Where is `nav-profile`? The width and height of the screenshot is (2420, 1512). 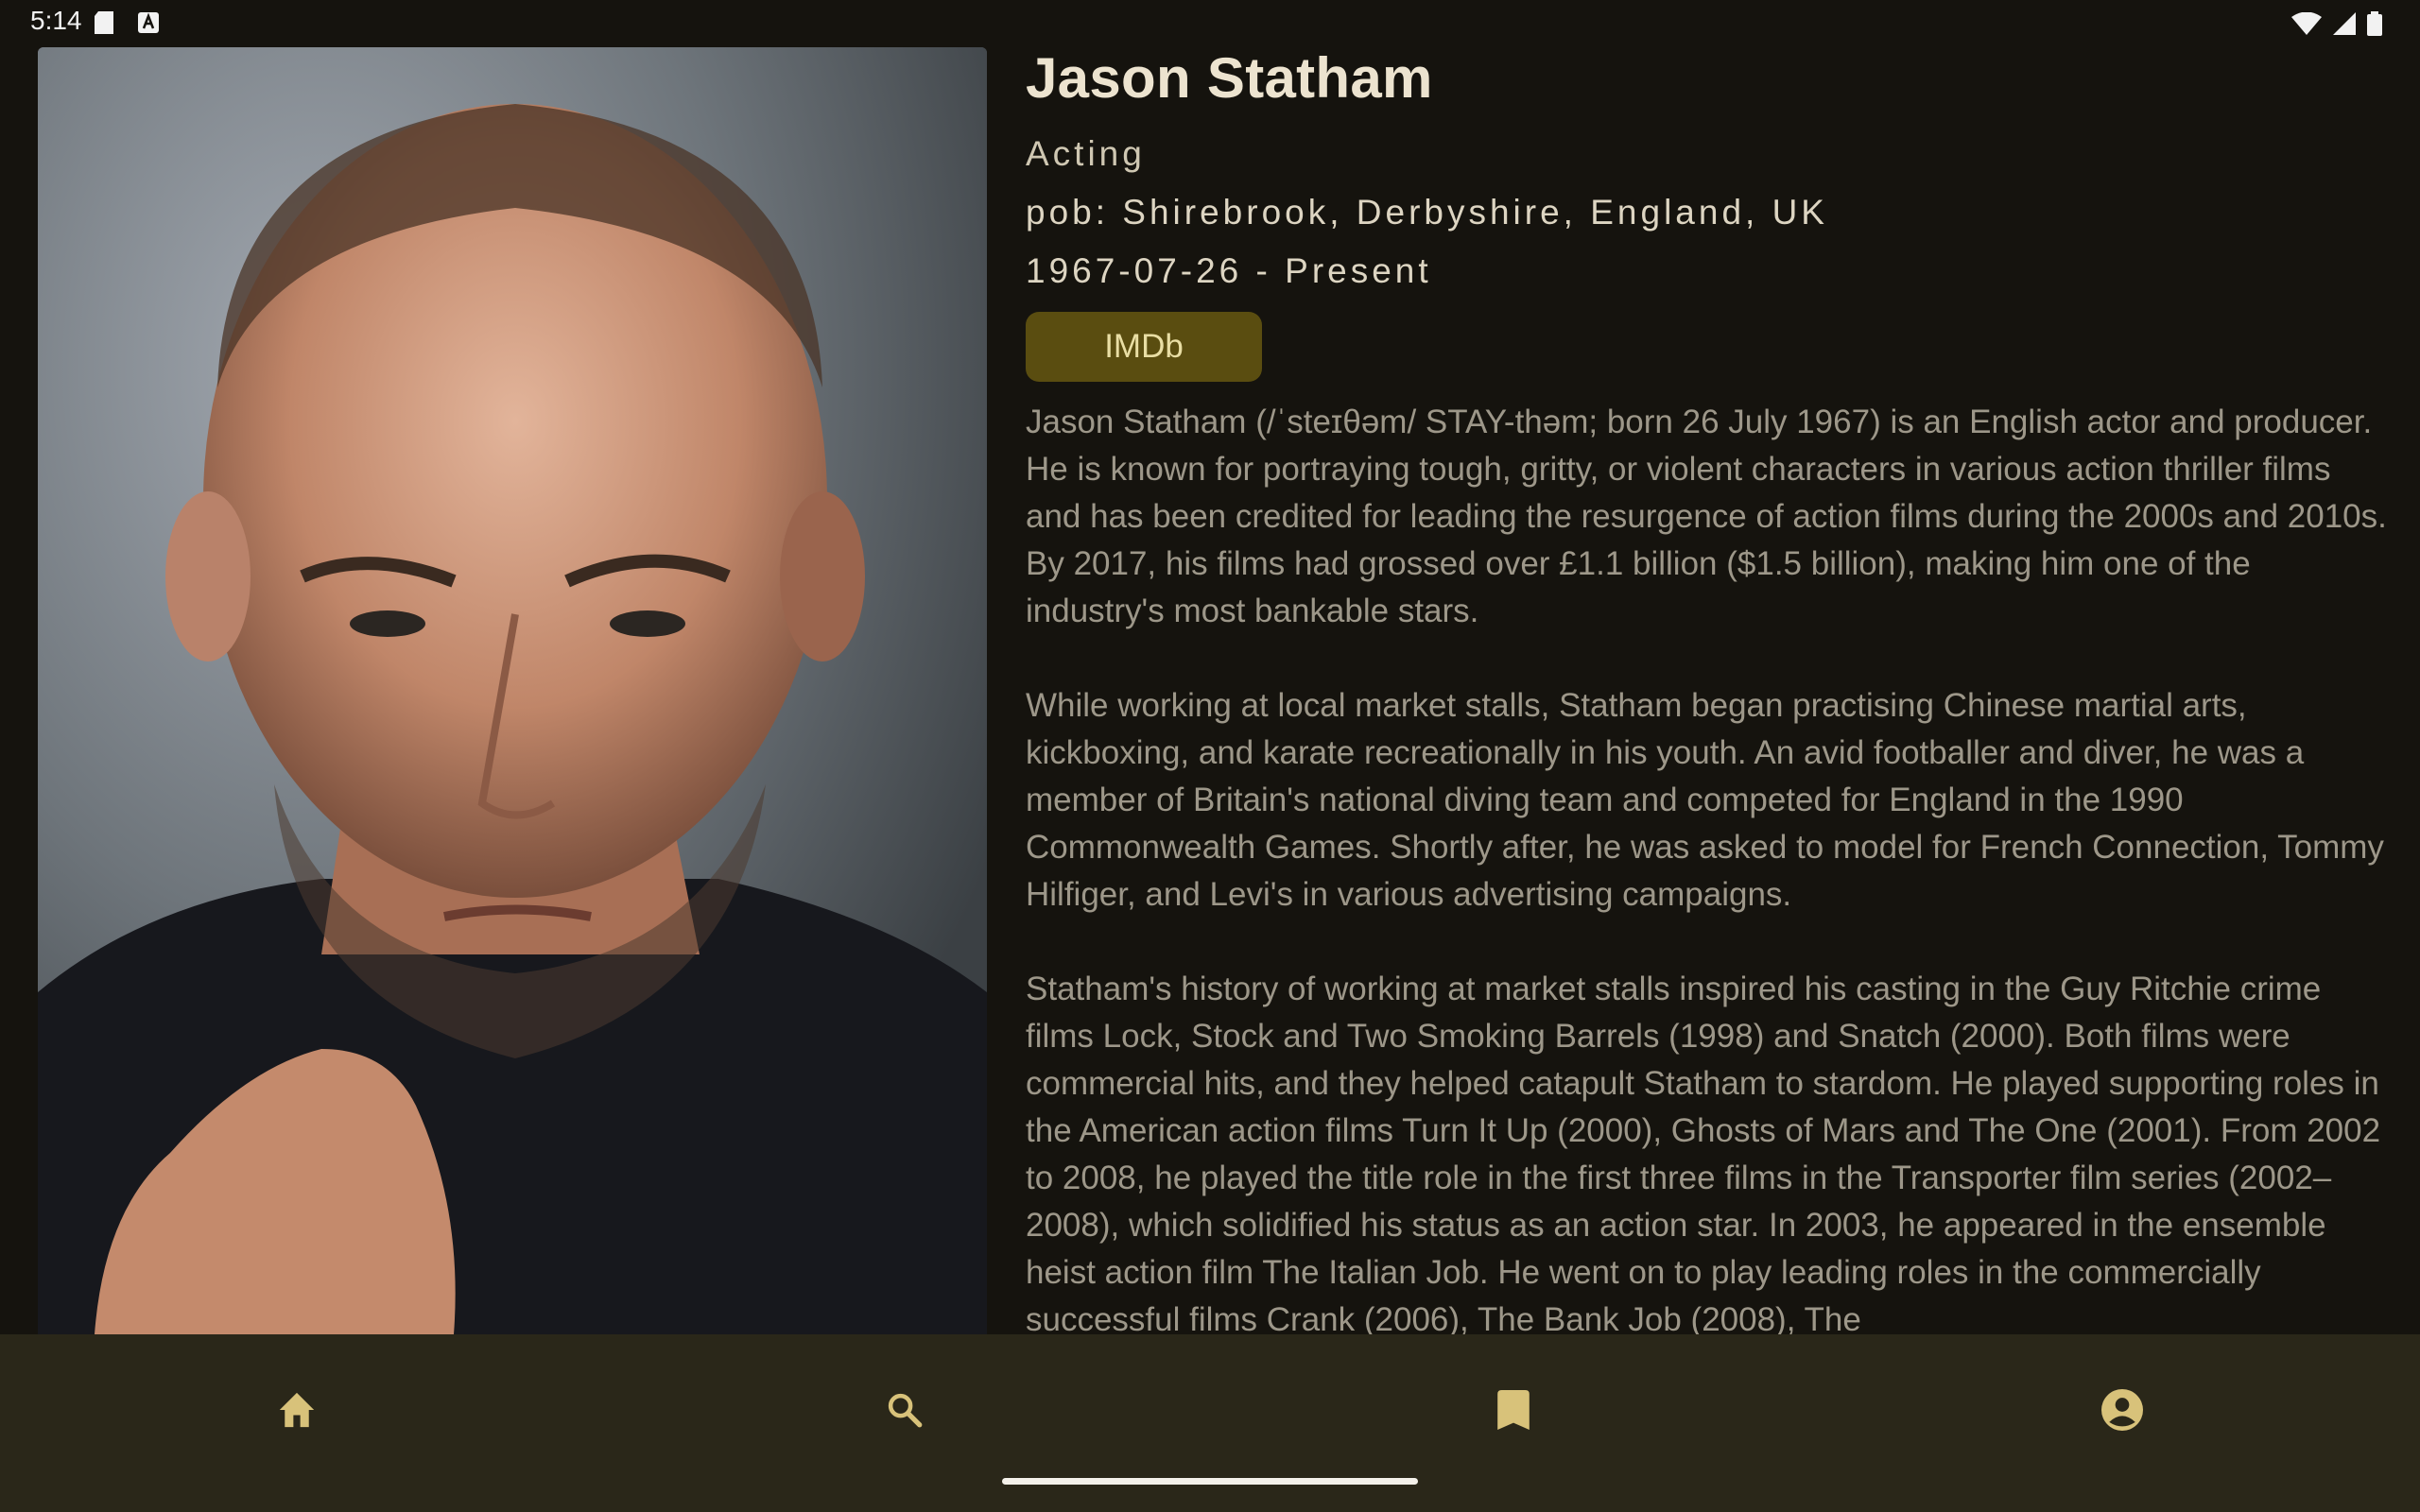
nav-profile is located at coordinates (2122, 1410).